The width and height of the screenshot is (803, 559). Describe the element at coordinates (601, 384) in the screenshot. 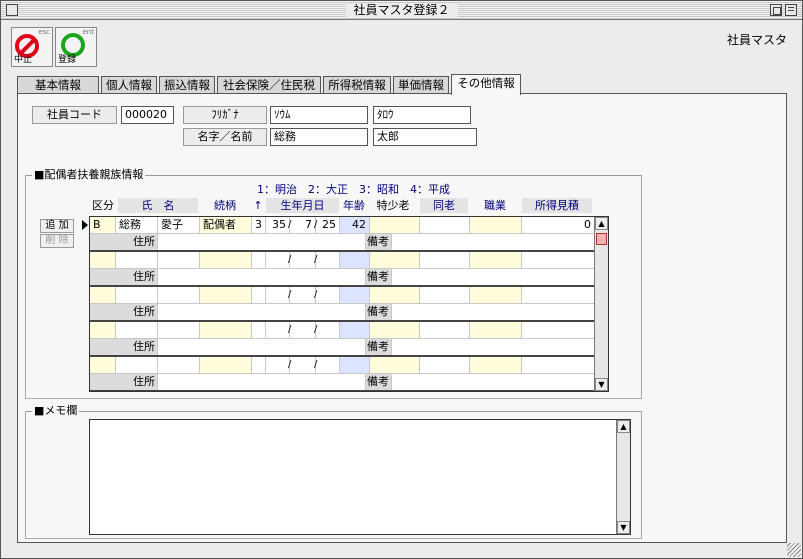

I see `scroll-down-icon: ▼` at that location.